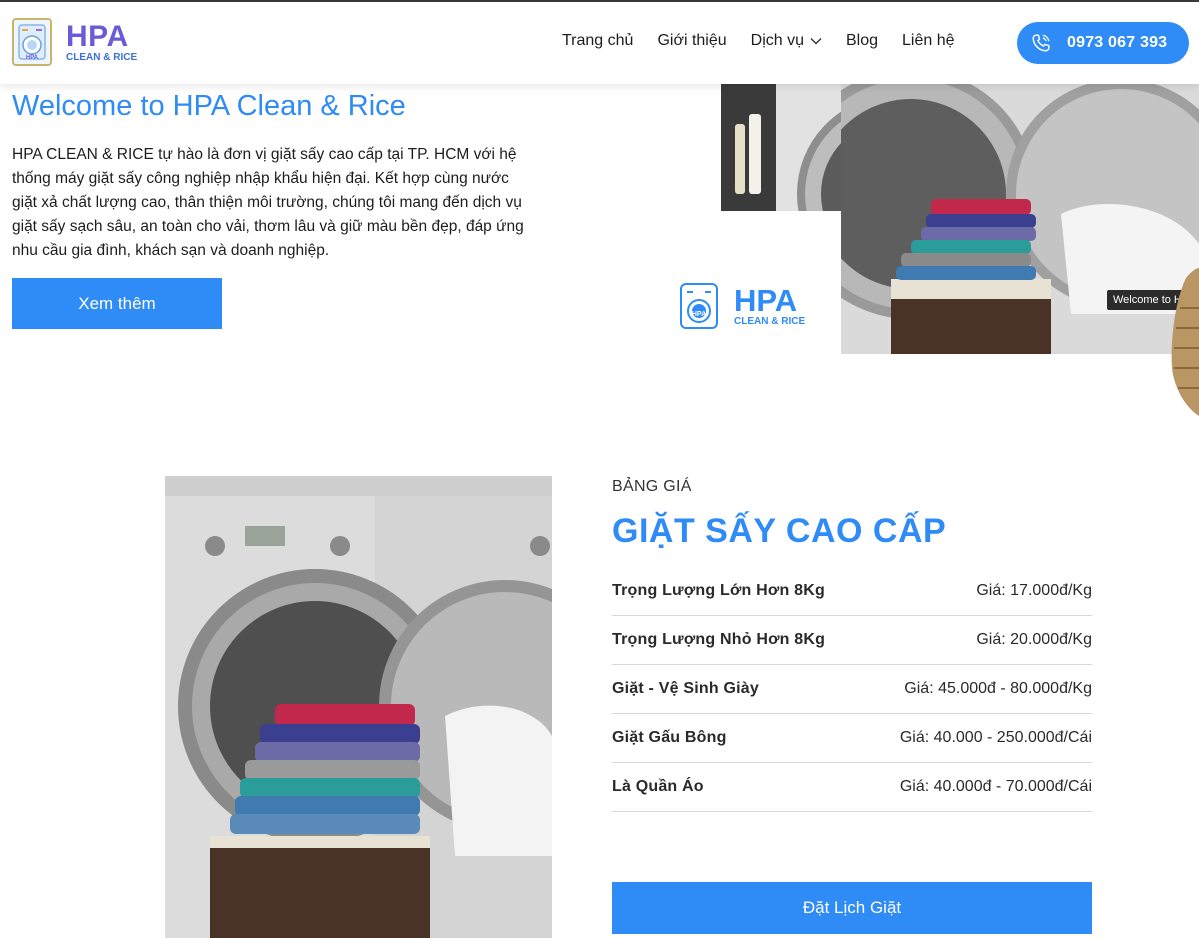 The width and height of the screenshot is (1199, 938). Describe the element at coordinates (32, 58) in the screenshot. I see `logo-badge-text: HPA` at that location.